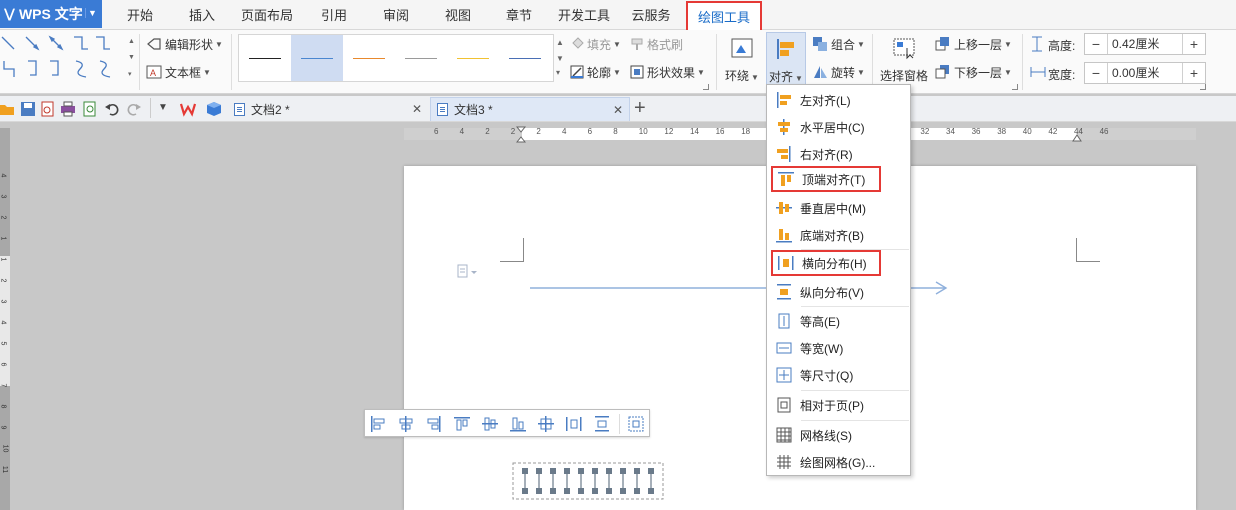 This screenshot has height=510, width=1236. I want to click on align-center-icon, so click(406, 424).